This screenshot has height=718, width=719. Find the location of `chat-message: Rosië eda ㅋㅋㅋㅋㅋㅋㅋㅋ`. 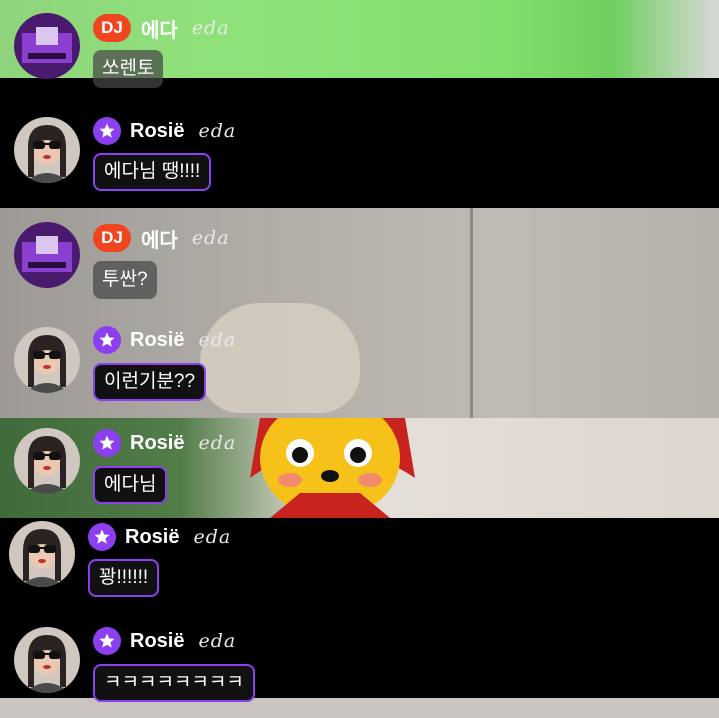

chat-message: Rosië eda ㅋㅋㅋㅋㅋㅋㅋㅋ is located at coordinates (359, 668).